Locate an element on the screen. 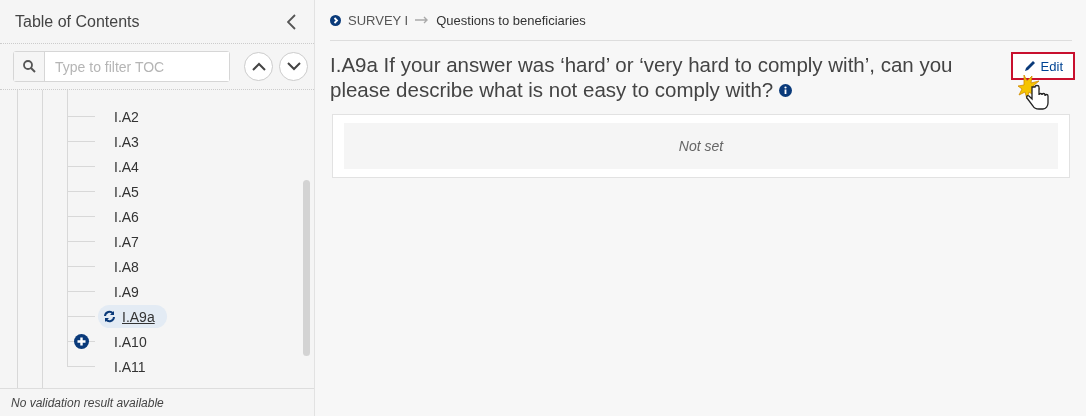 The height and width of the screenshot is (416, 1086). sidebar-title: Table of Contents is located at coordinates (77, 21).